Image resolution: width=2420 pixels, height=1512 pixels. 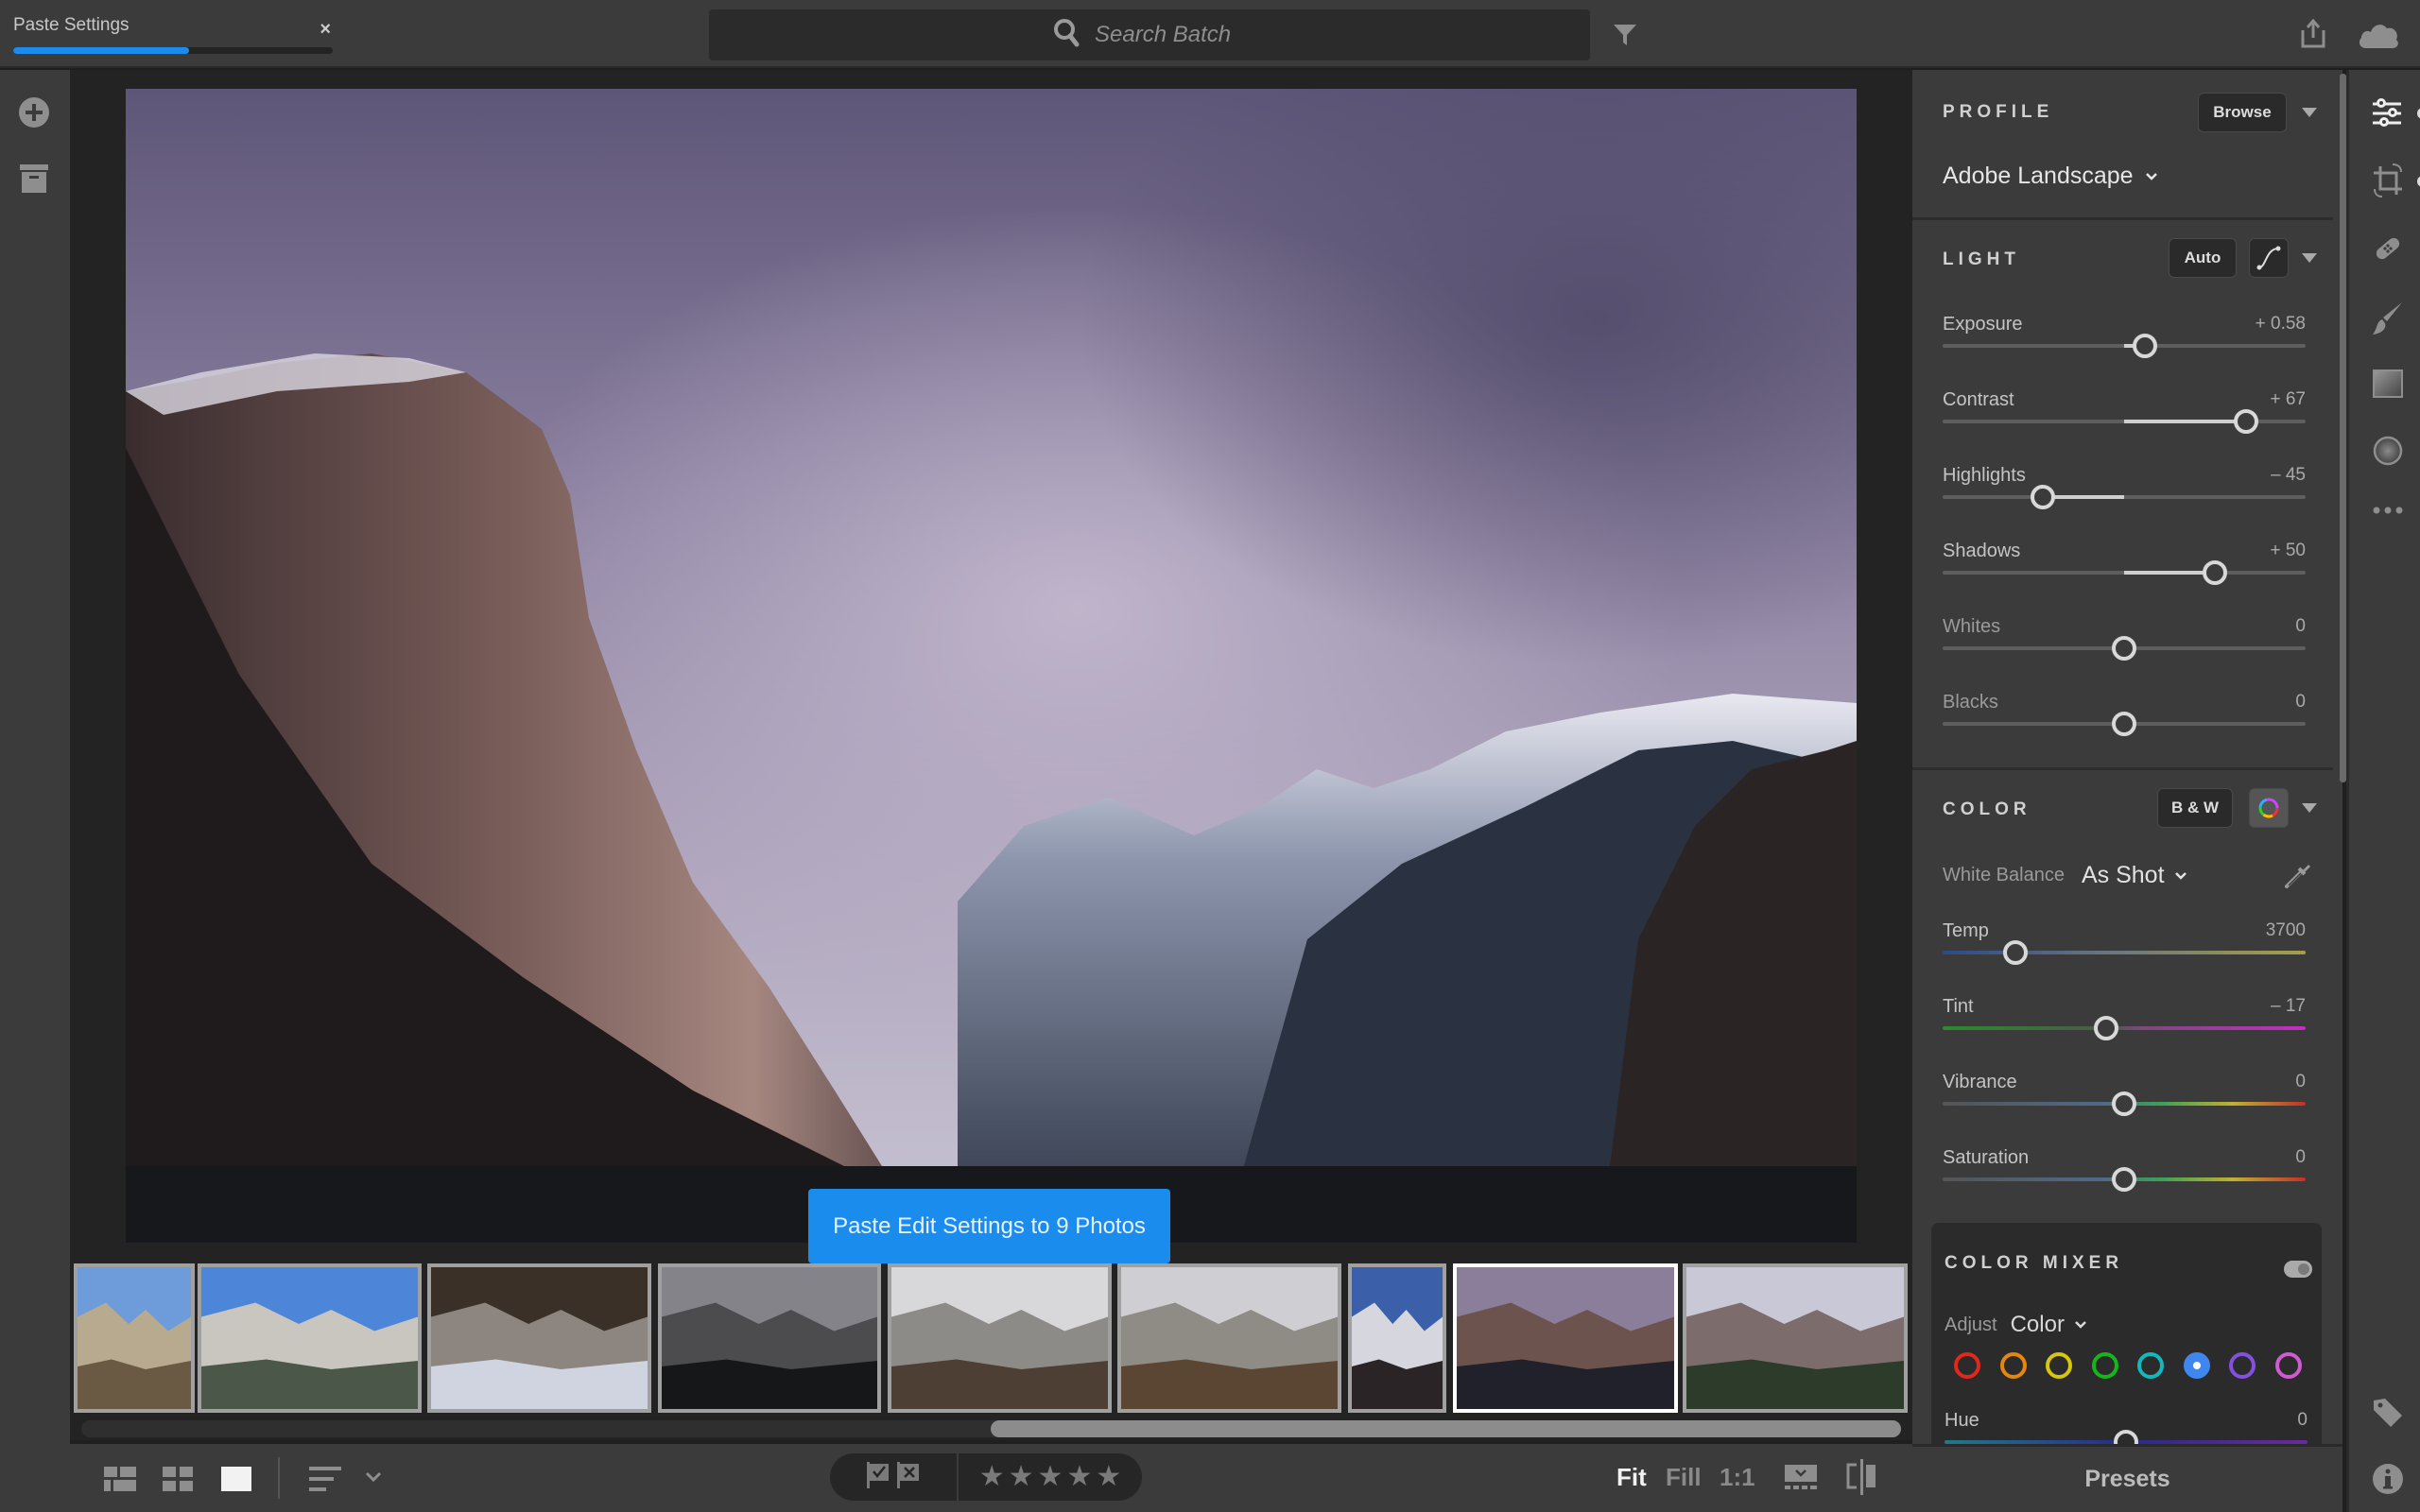 What do you see at coordinates (2195, 808) in the screenshot?
I see `black-white-button: B & W` at bounding box center [2195, 808].